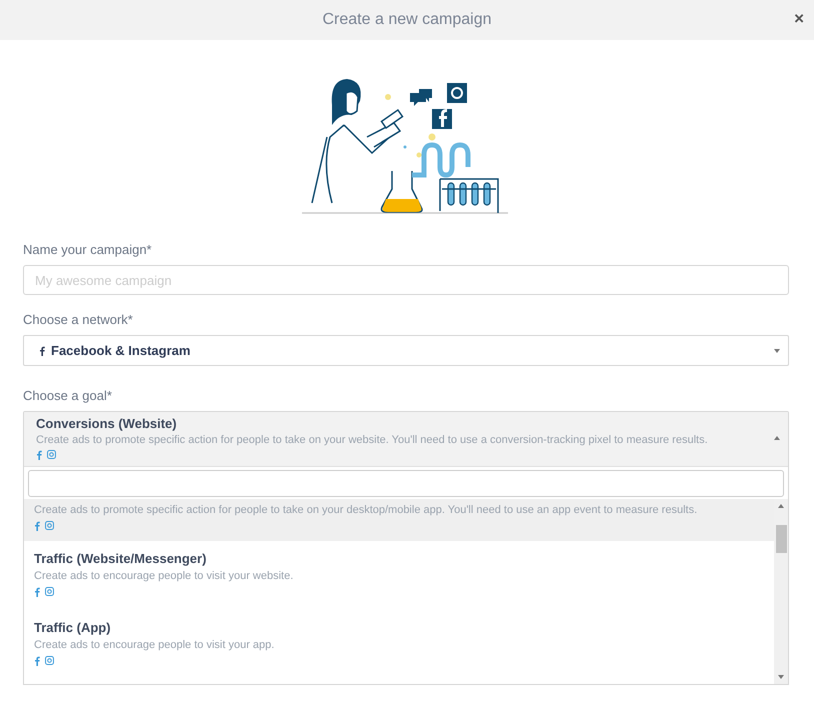 The height and width of the screenshot is (711, 814). I want to click on option-description: Create ads to promote specific action for people to take on your website. You'll need to use a conversion-tracking pixel to measure results., so click(372, 440).